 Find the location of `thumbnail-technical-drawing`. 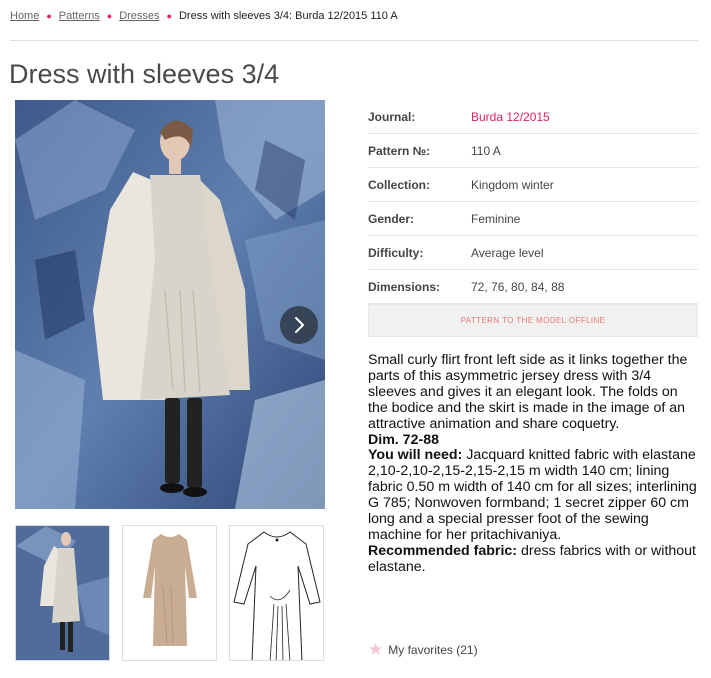

thumbnail-technical-drawing is located at coordinates (276, 593).